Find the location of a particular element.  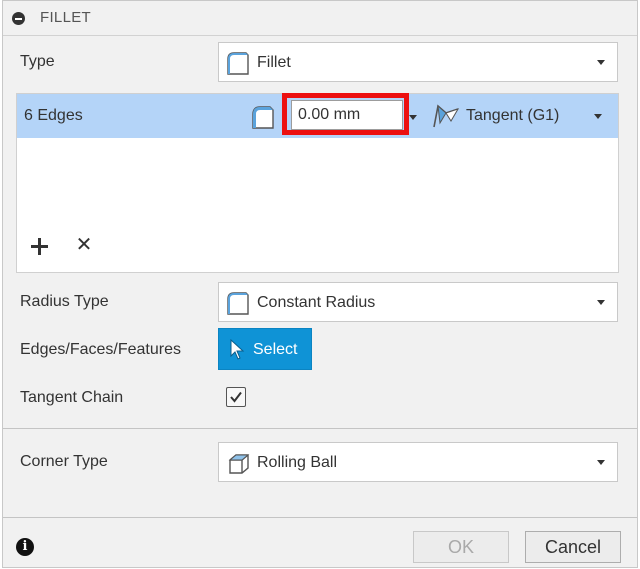

collapse-icon is located at coordinates (18, 18).